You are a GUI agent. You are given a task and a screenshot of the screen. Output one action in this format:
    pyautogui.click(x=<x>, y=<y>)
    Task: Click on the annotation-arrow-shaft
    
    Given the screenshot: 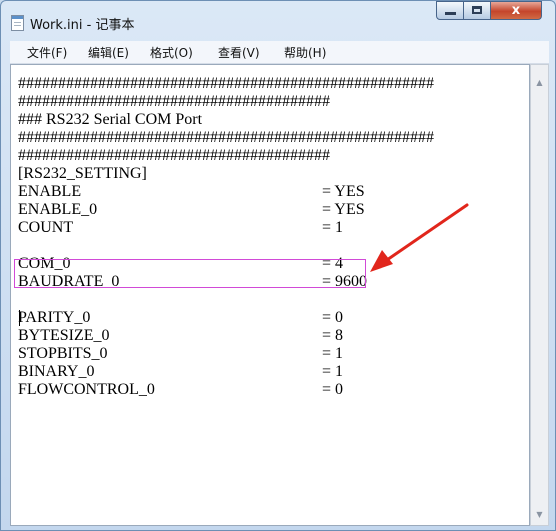 What is the action you would take?
    pyautogui.click(x=425, y=233)
    